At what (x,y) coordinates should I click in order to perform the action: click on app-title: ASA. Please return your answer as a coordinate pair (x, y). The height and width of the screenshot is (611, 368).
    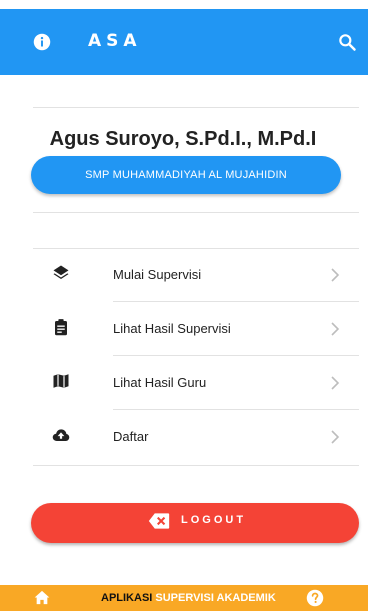
    Looking at the image, I should click on (115, 41).